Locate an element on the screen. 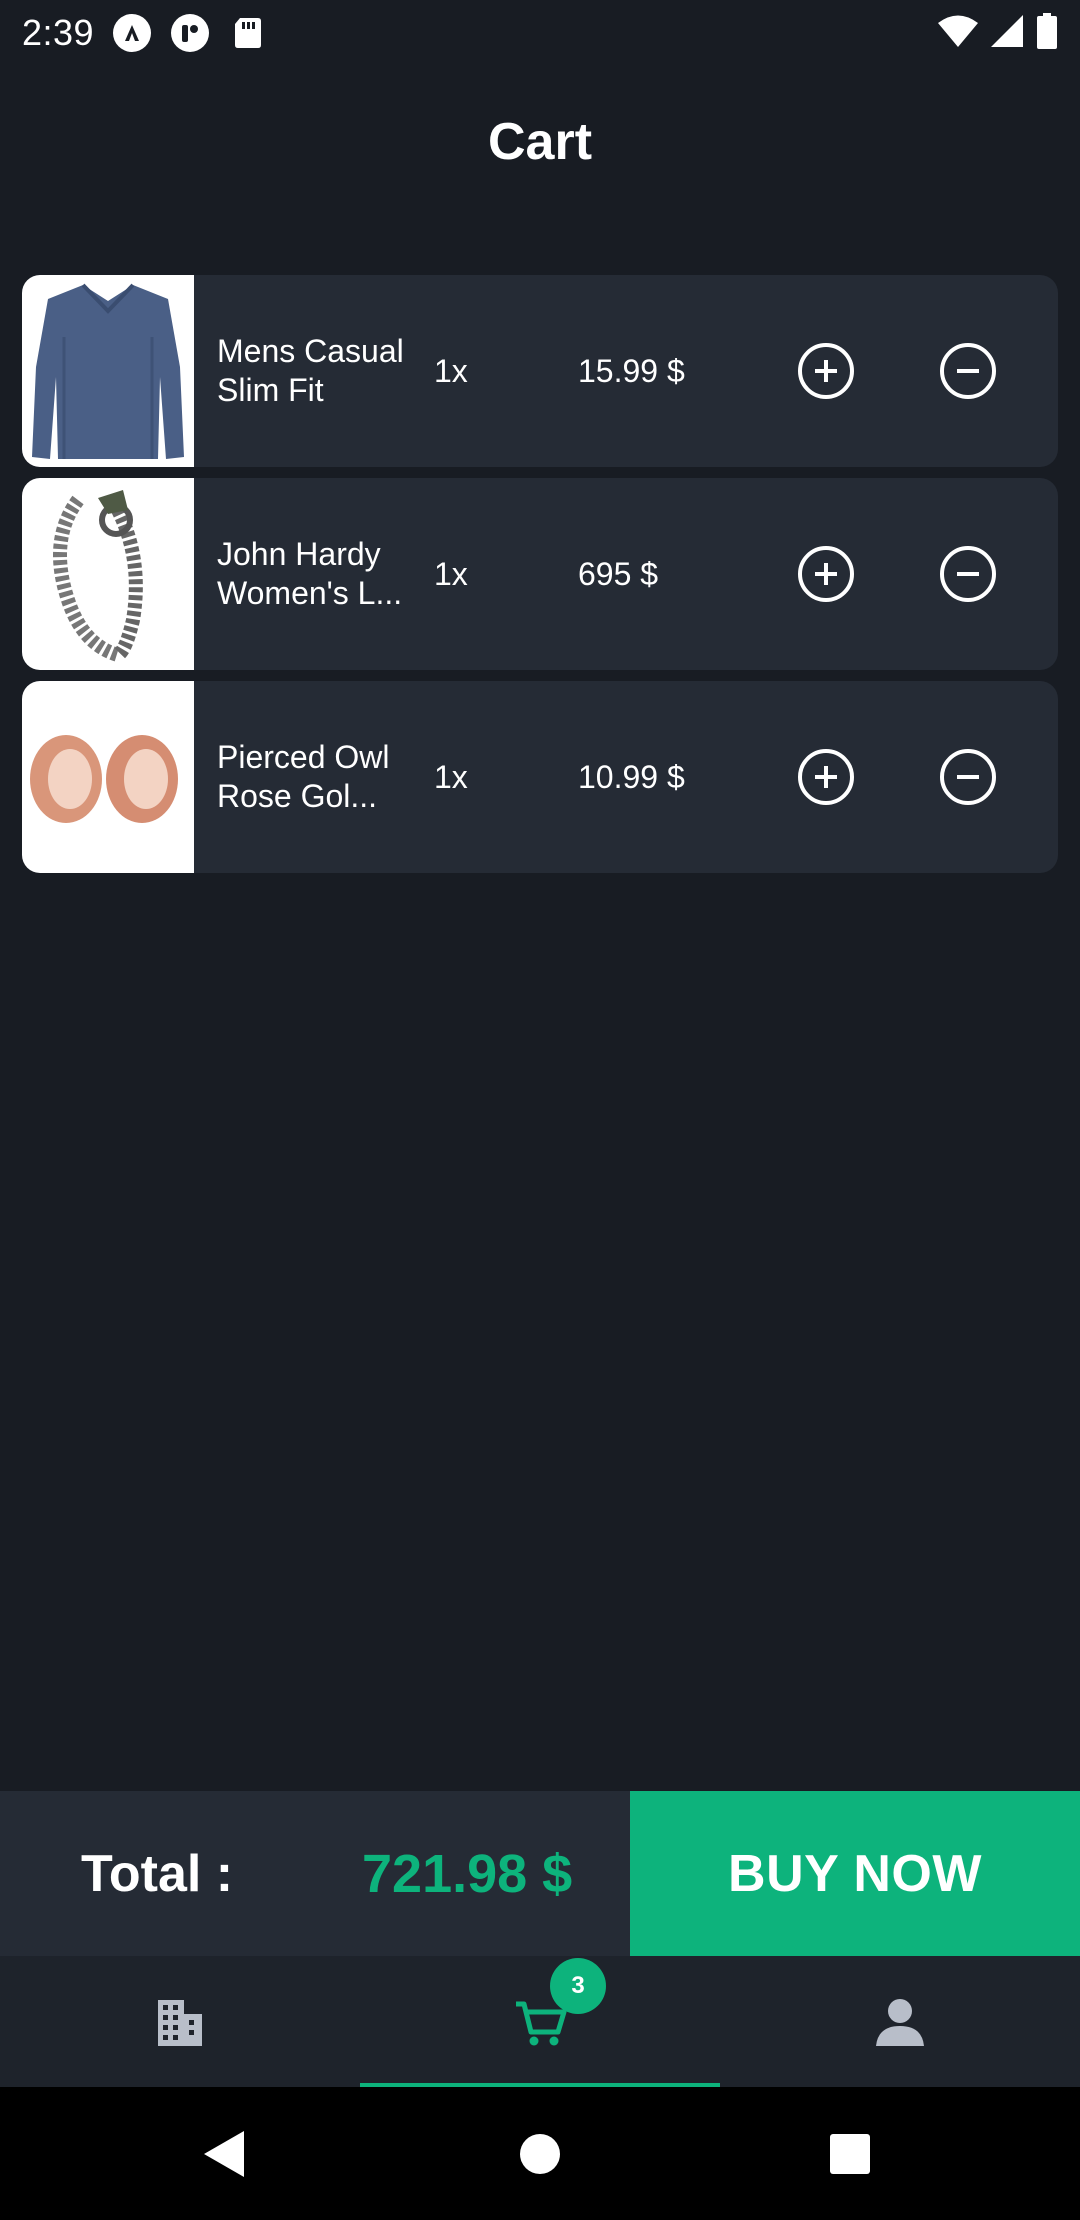  item-price: 10.99 $ is located at coordinates (631, 776).